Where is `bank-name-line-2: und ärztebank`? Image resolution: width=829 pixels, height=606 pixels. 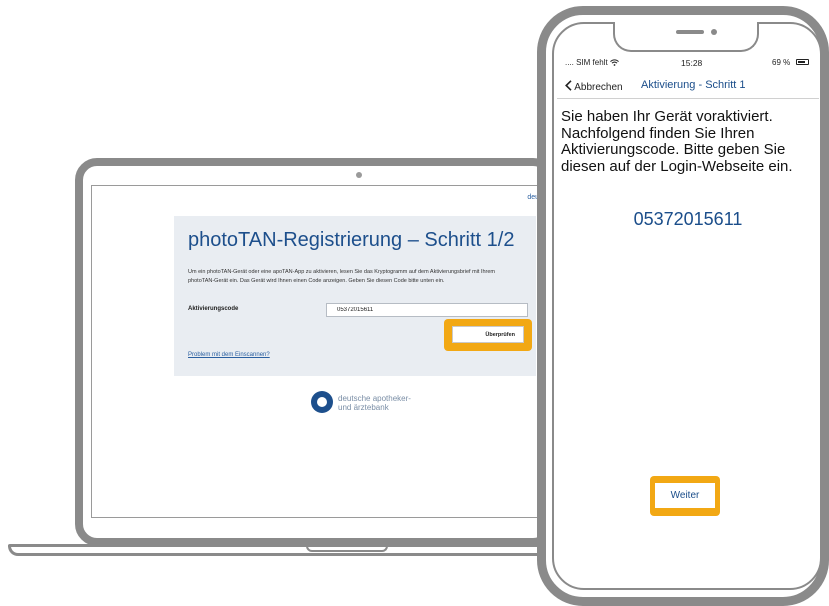 bank-name-line-2: und ärztebank is located at coordinates (363, 407).